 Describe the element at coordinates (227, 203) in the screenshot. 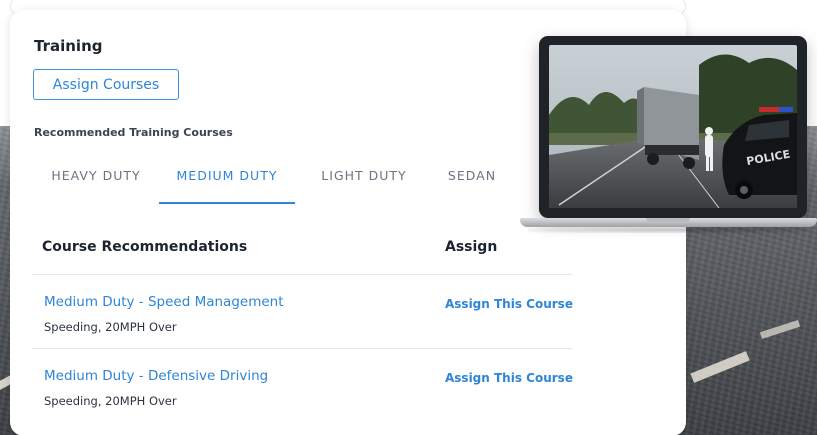

I see `active-tab-indicator` at that location.